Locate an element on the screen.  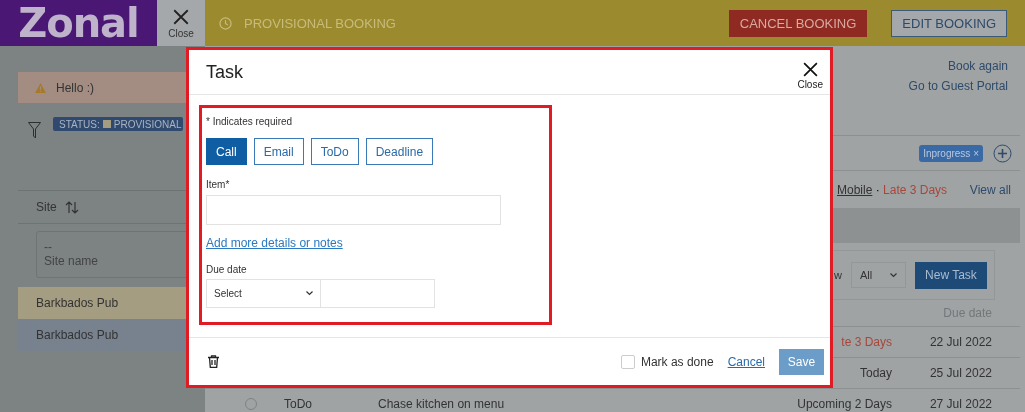
dialog-title: Task is located at coordinates (224, 72).